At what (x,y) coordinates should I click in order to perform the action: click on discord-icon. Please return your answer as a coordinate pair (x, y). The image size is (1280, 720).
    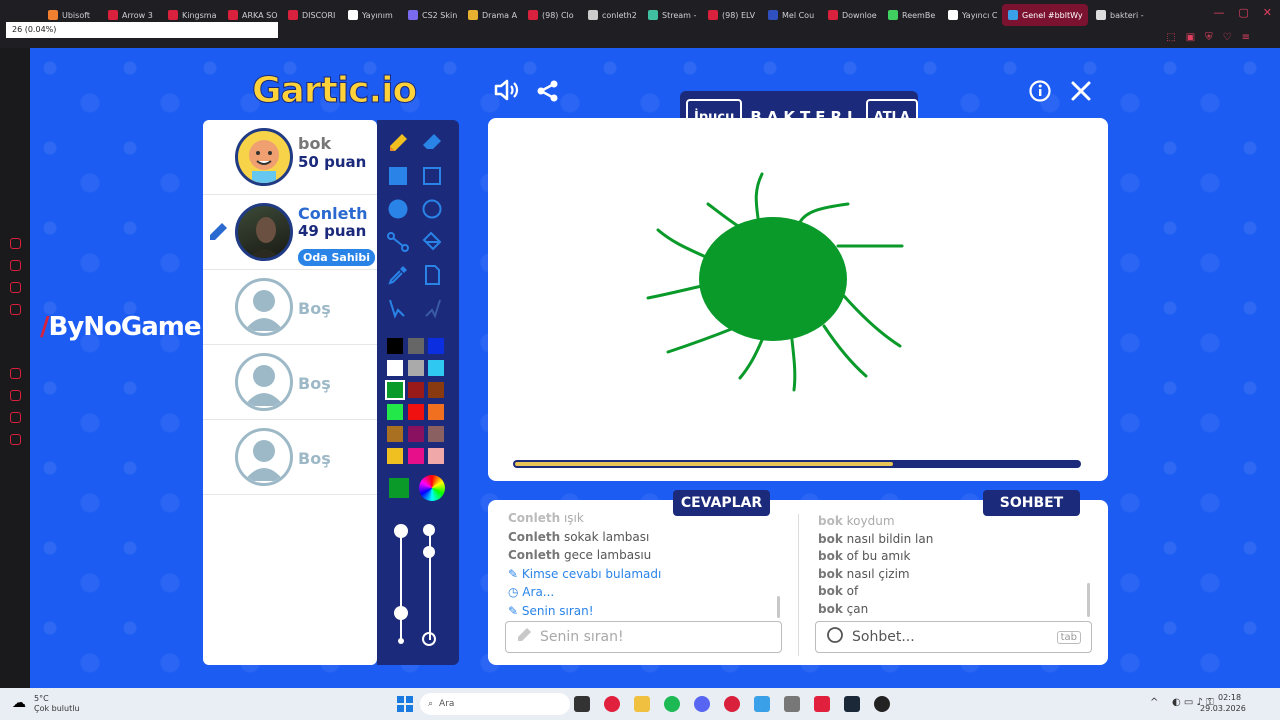
    Looking at the image, I should click on (702, 704).